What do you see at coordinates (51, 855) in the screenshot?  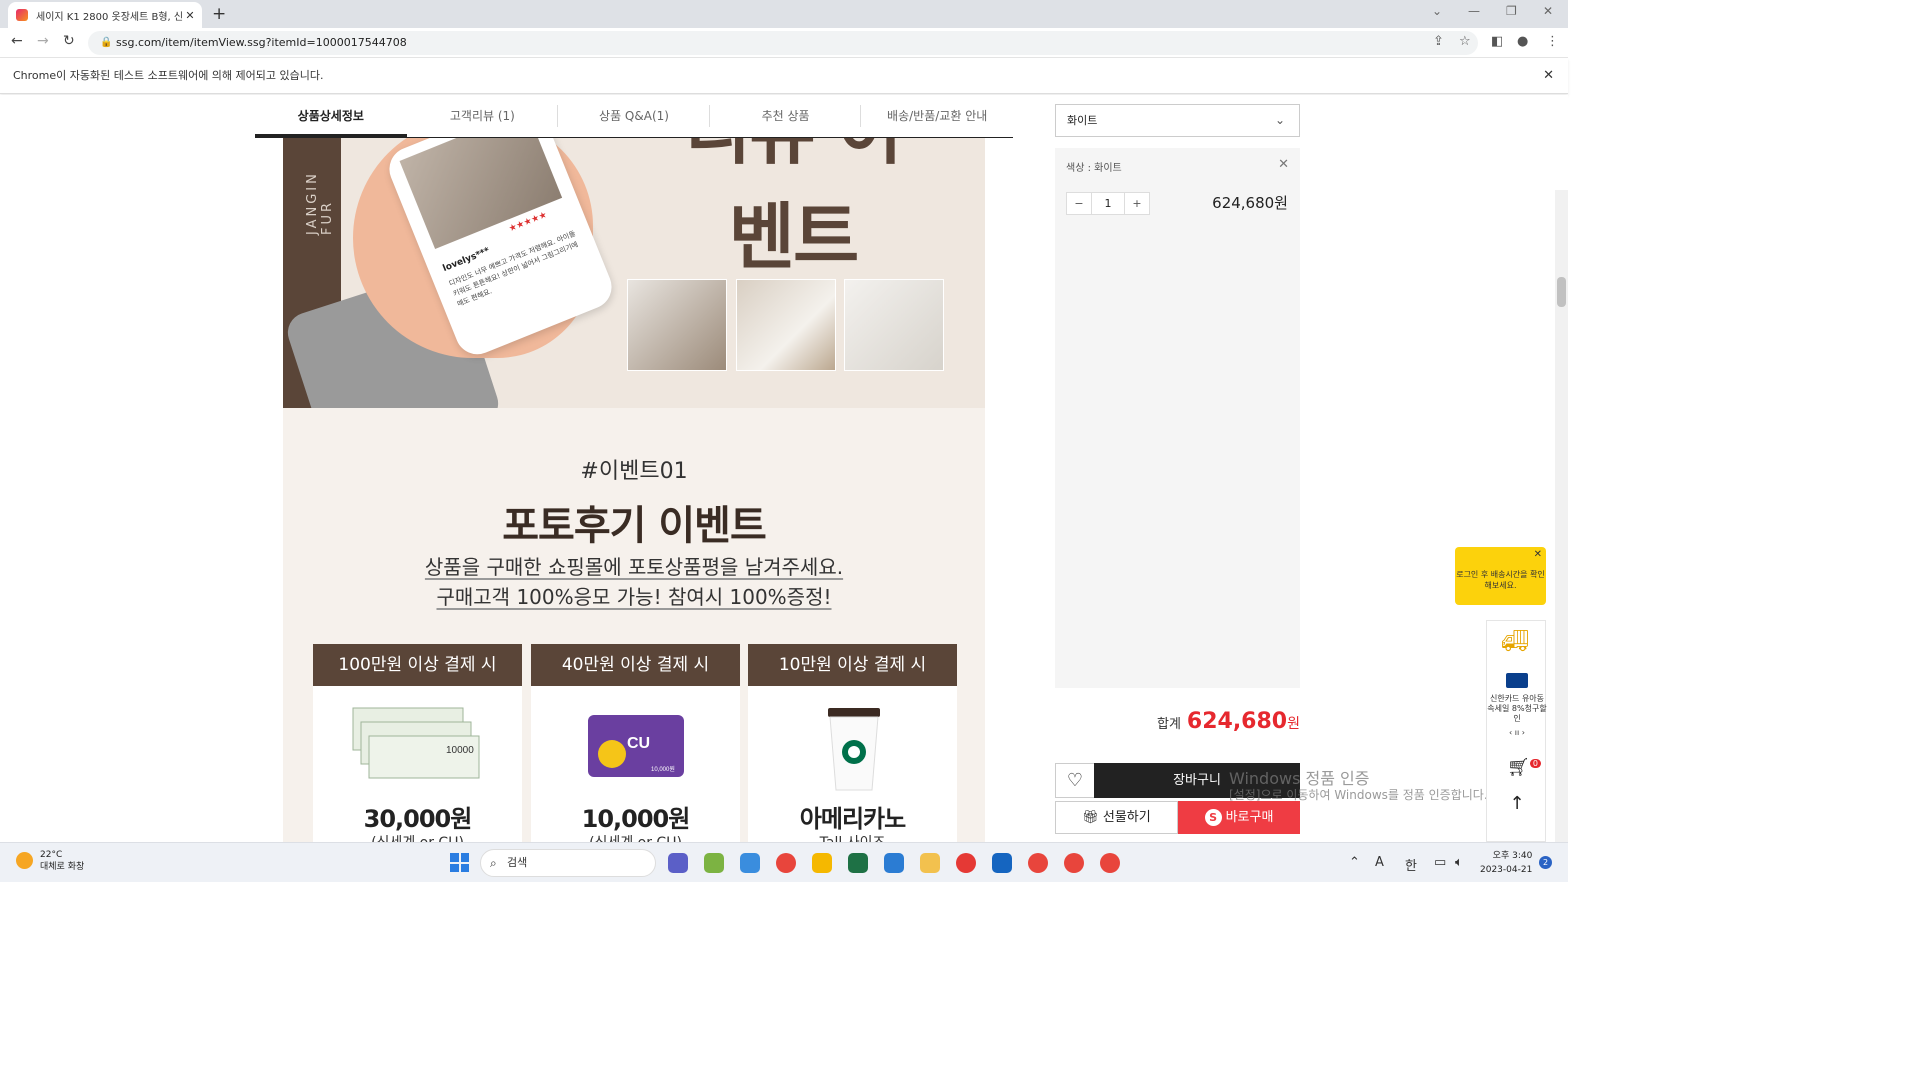 I see `weather-temp: 22°C` at bounding box center [51, 855].